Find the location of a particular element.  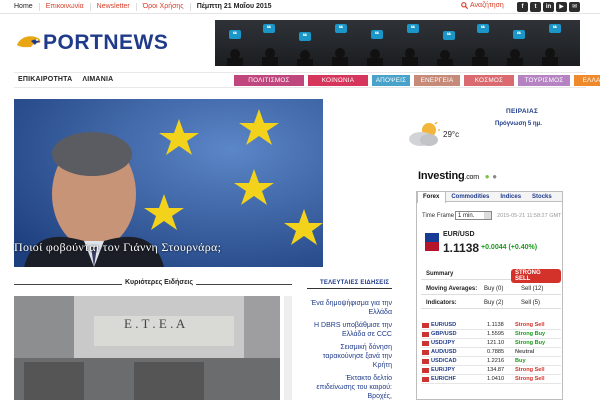

quote-value: 1.1138 is located at coordinates (495, 325).